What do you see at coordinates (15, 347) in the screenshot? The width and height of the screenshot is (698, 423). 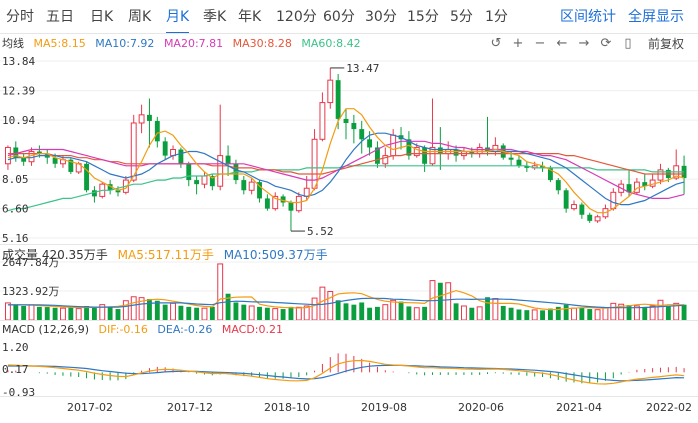 I see `macd-tick-label: 1.20` at bounding box center [15, 347].